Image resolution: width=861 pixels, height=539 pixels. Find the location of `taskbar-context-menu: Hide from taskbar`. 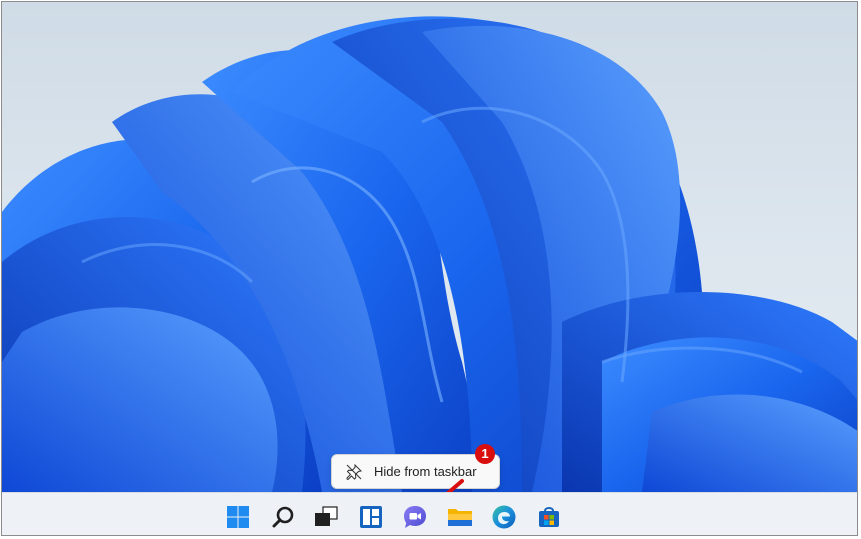

taskbar-context-menu: Hide from taskbar is located at coordinates (415, 471).